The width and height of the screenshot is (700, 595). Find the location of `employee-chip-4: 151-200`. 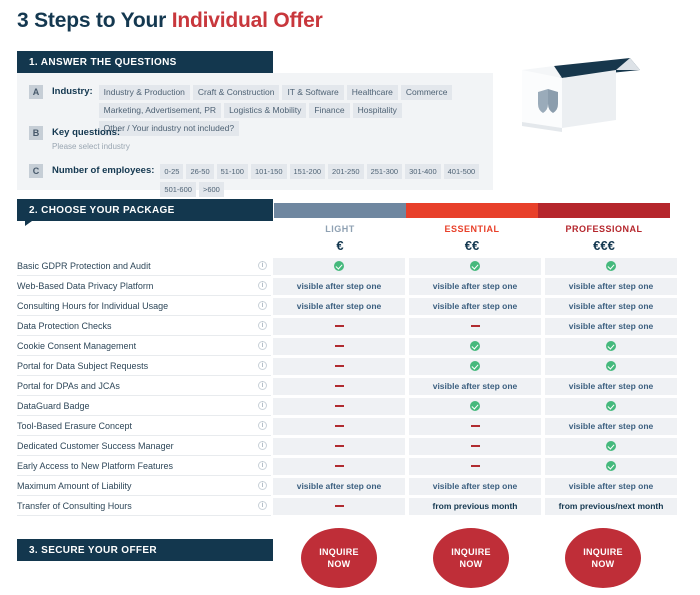

employee-chip-4: 151-200 is located at coordinates (307, 171).